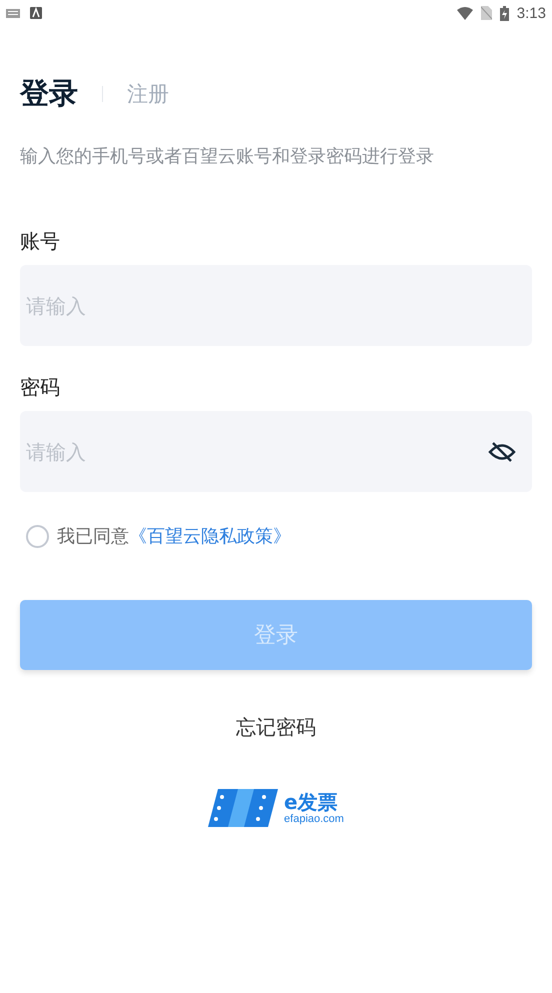 The width and height of the screenshot is (552, 993). Describe the element at coordinates (148, 94) in the screenshot. I see `tab: 注册` at that location.